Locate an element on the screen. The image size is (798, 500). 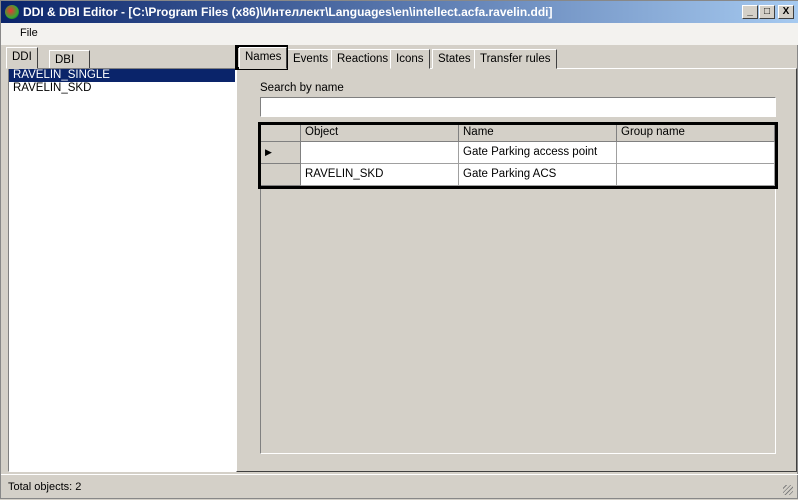
search-input is located at coordinates (518, 107).